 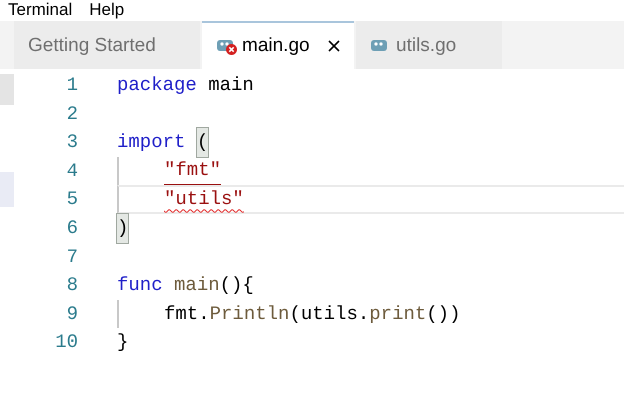 What do you see at coordinates (72, 285) in the screenshot?
I see `line-number: 8` at bounding box center [72, 285].